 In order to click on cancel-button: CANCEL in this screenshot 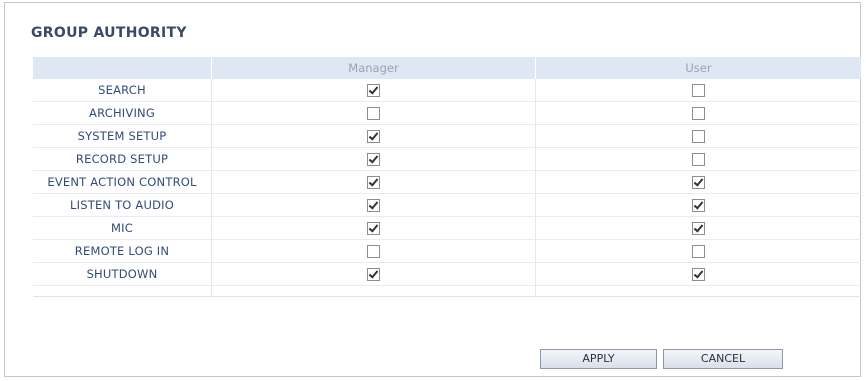, I will do `click(723, 359)`.